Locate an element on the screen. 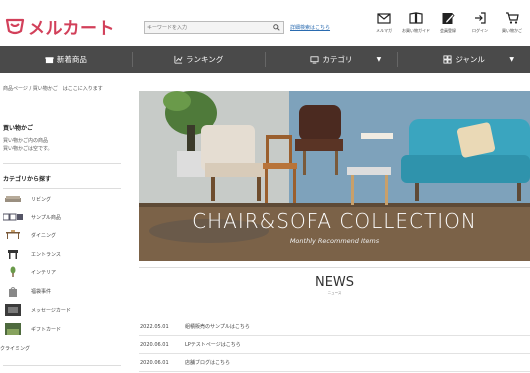  login-icon is located at coordinates (480, 18).